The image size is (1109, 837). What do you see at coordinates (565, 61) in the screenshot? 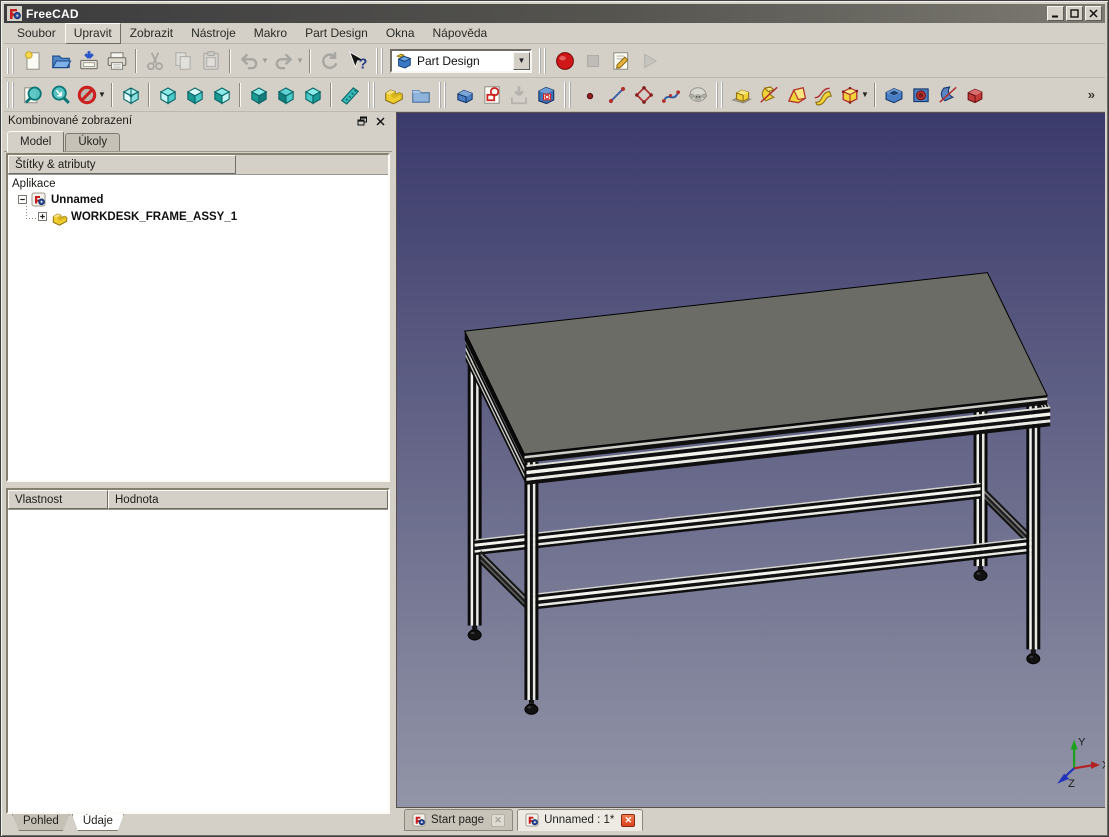
I see `macro-record-button` at bounding box center [565, 61].